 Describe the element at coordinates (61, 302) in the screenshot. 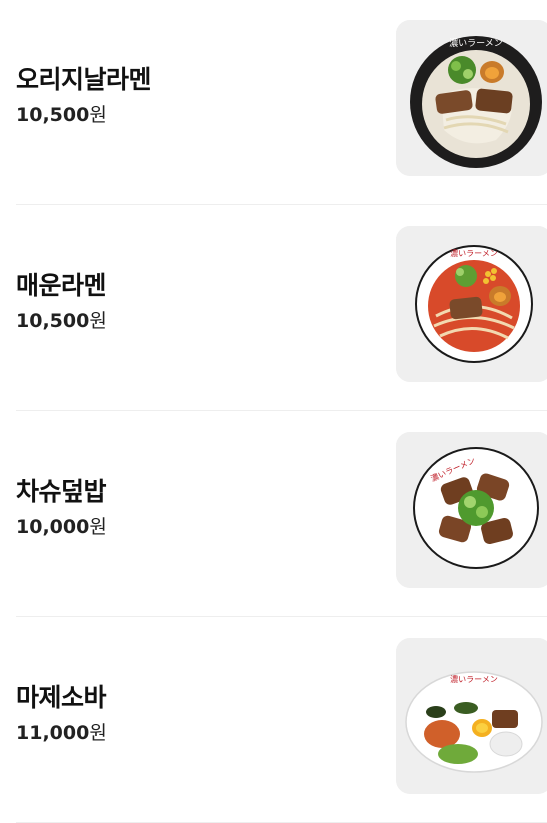

I see `menu-item-text: 매운라멘 10,500원` at that location.